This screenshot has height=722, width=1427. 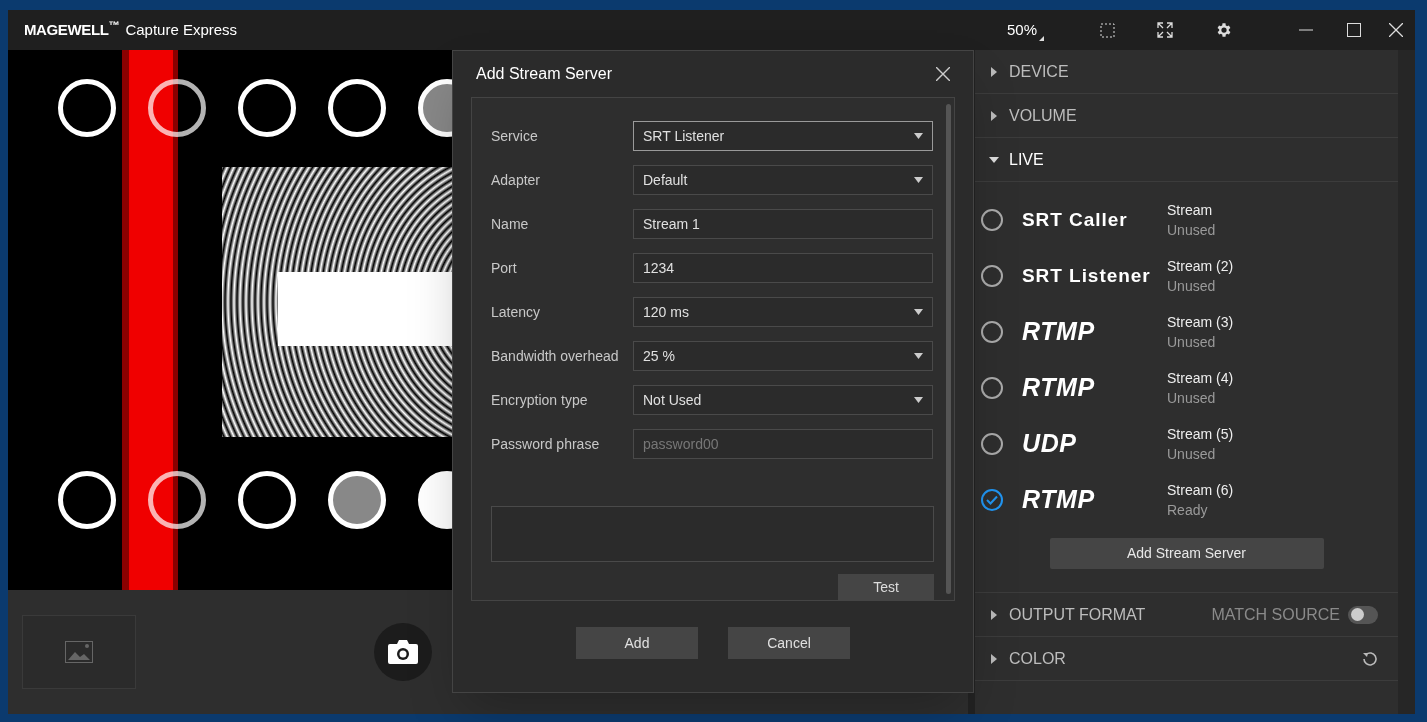 What do you see at coordinates (783, 312) in the screenshot?
I see `dropdown: 120 ms` at bounding box center [783, 312].